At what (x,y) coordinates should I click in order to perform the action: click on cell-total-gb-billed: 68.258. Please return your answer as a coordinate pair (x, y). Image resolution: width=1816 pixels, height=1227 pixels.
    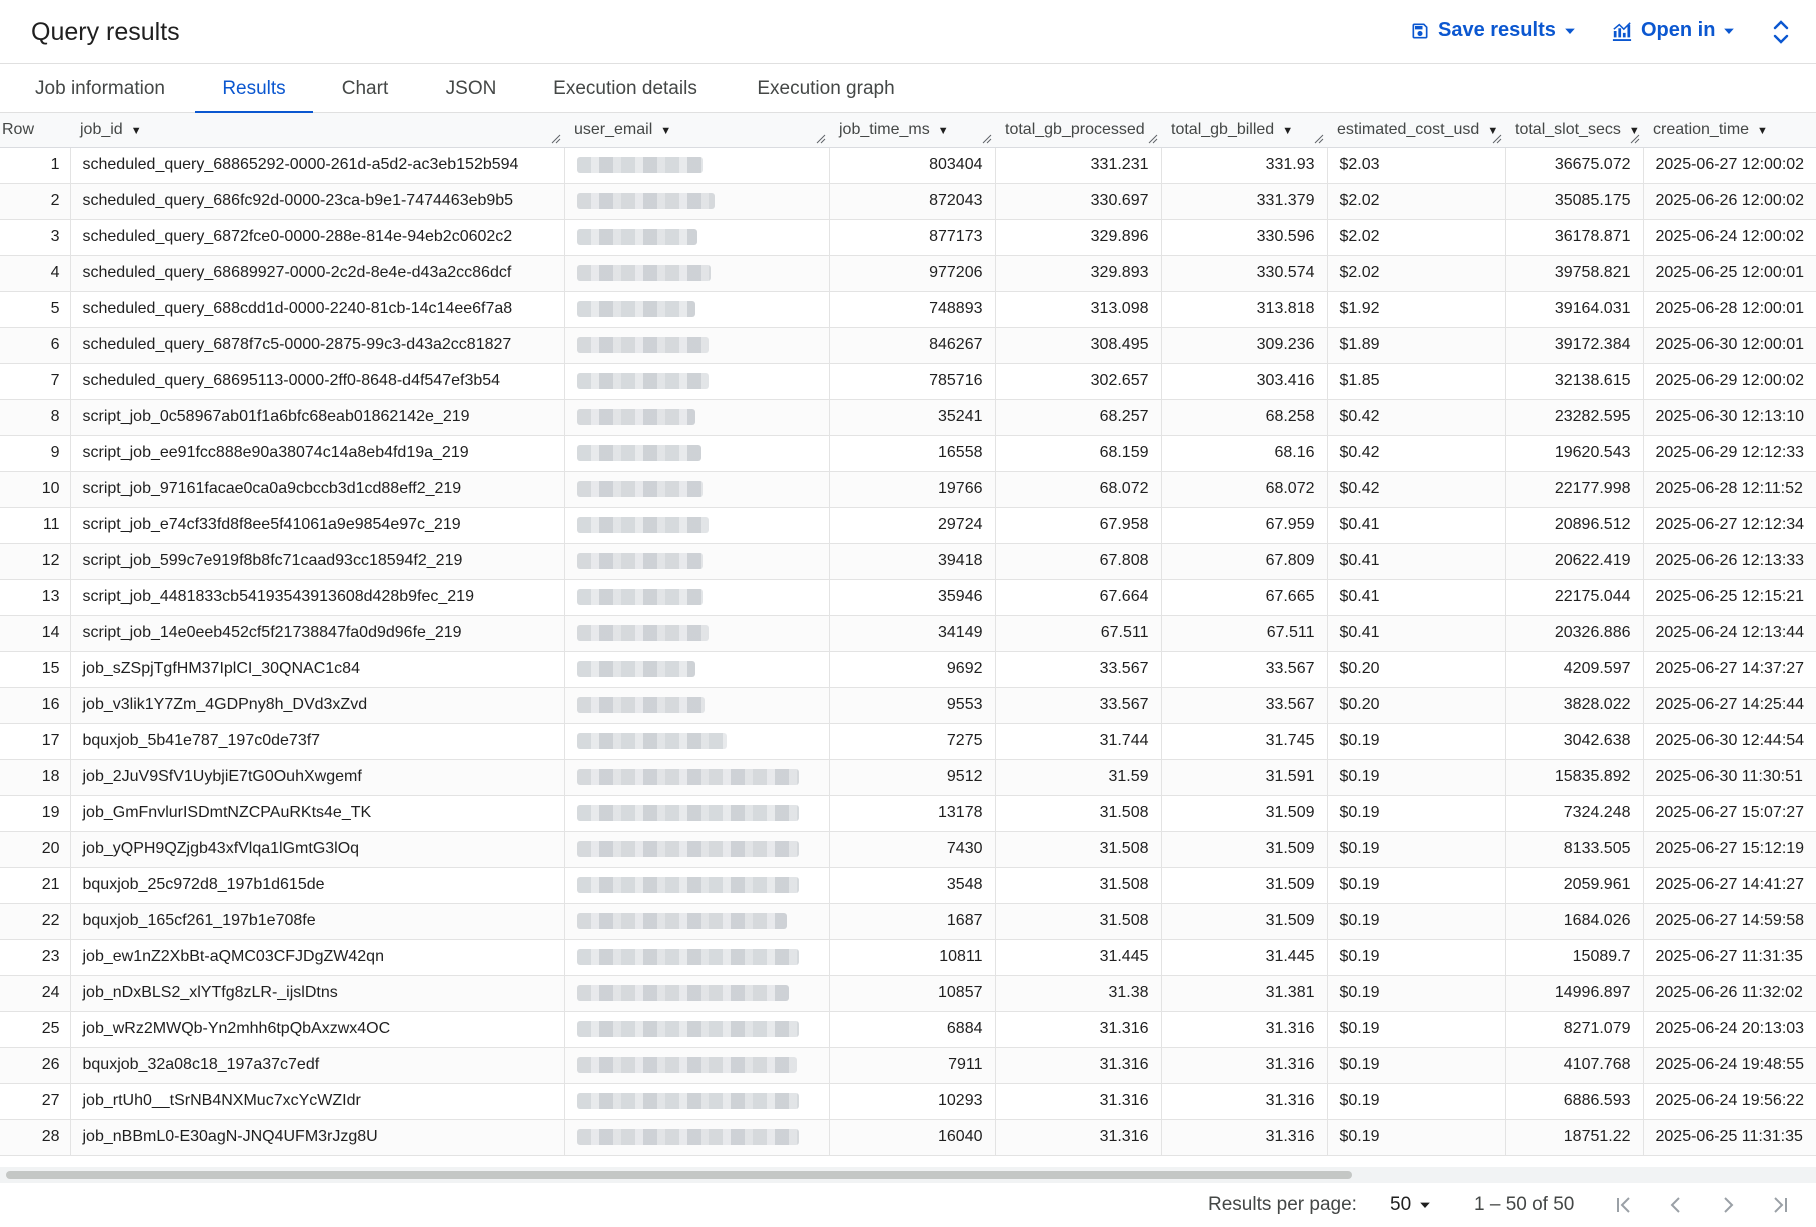
    Looking at the image, I should click on (1244, 417).